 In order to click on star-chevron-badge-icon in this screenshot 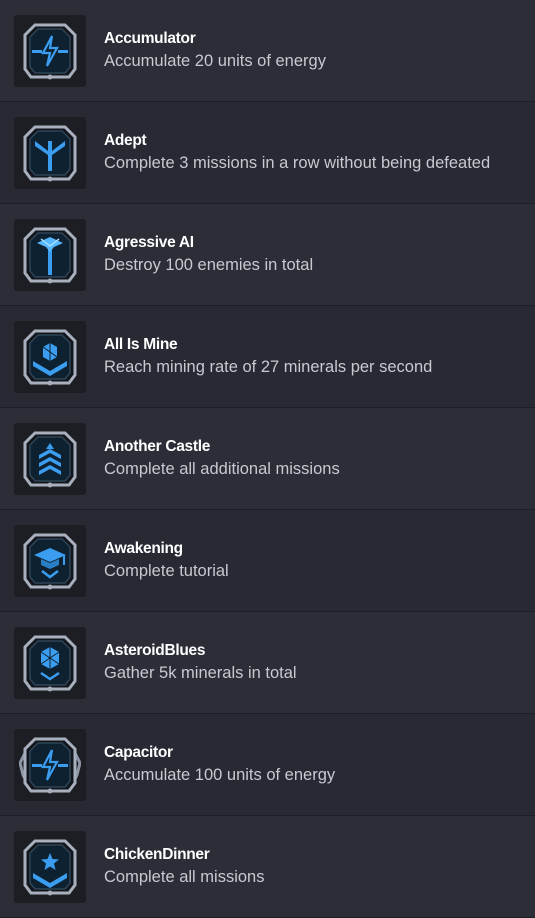, I will do `click(50, 866)`.